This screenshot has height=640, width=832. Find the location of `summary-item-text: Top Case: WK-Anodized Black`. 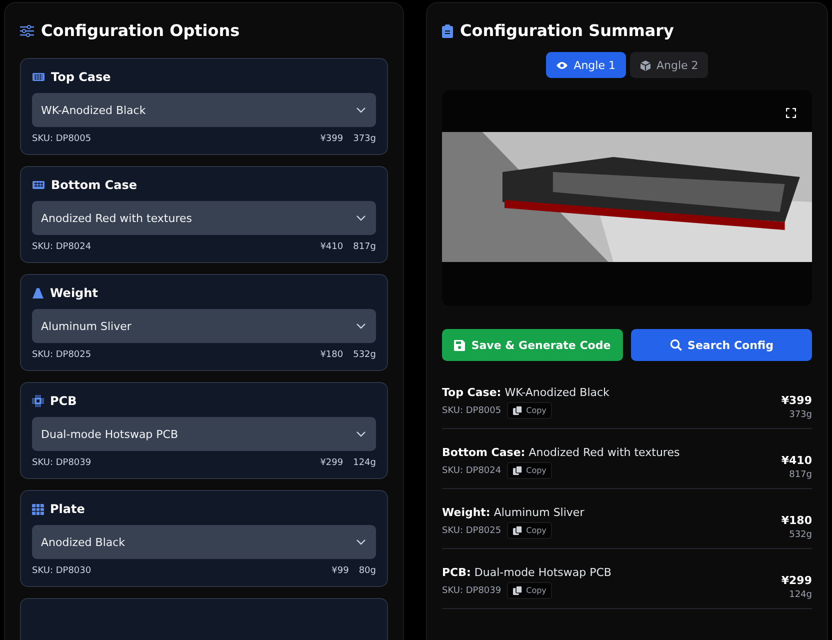

summary-item-text: Top Case: WK-Anodized Black is located at coordinates (526, 392).